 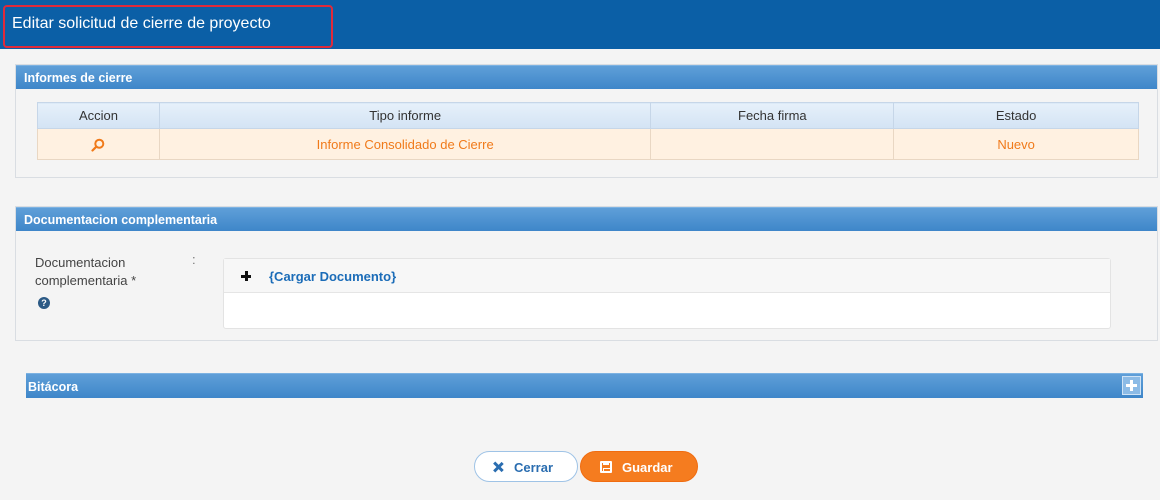 I want to click on upload-toolbar: {Cargar Documento}, so click(x=667, y=276).